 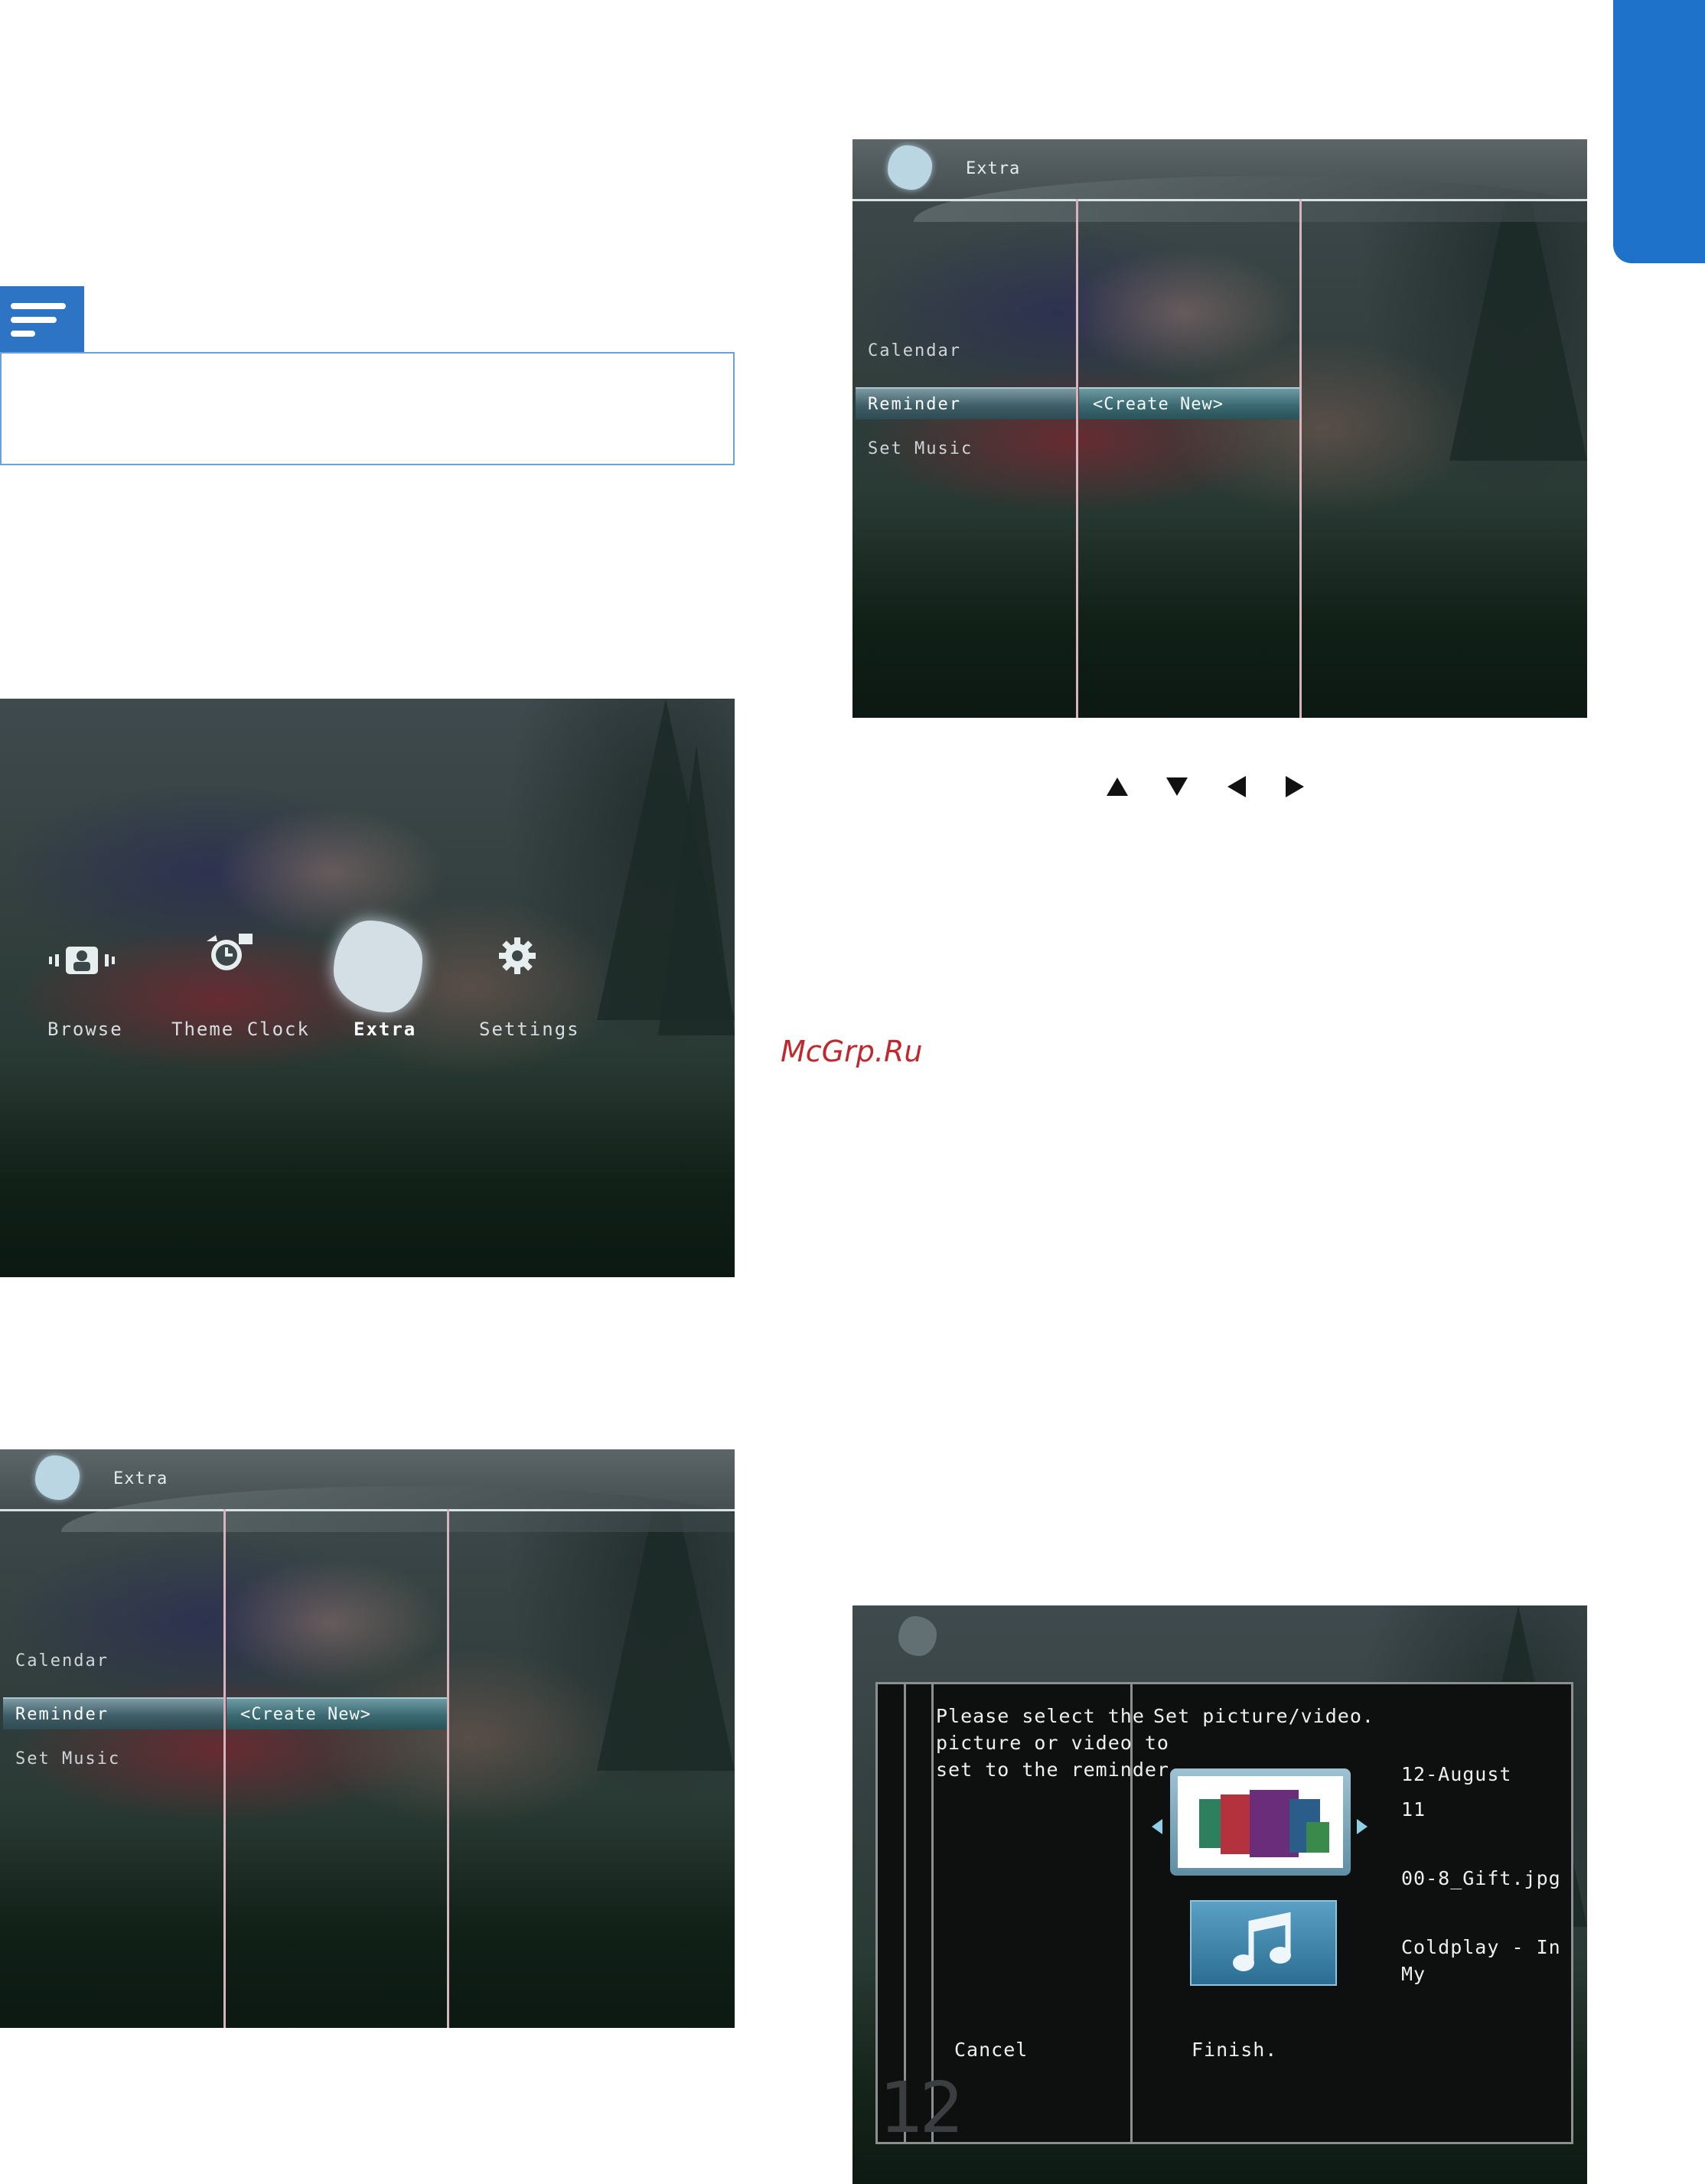 What do you see at coordinates (385, 1029) in the screenshot?
I see `extra-label: Extra` at bounding box center [385, 1029].